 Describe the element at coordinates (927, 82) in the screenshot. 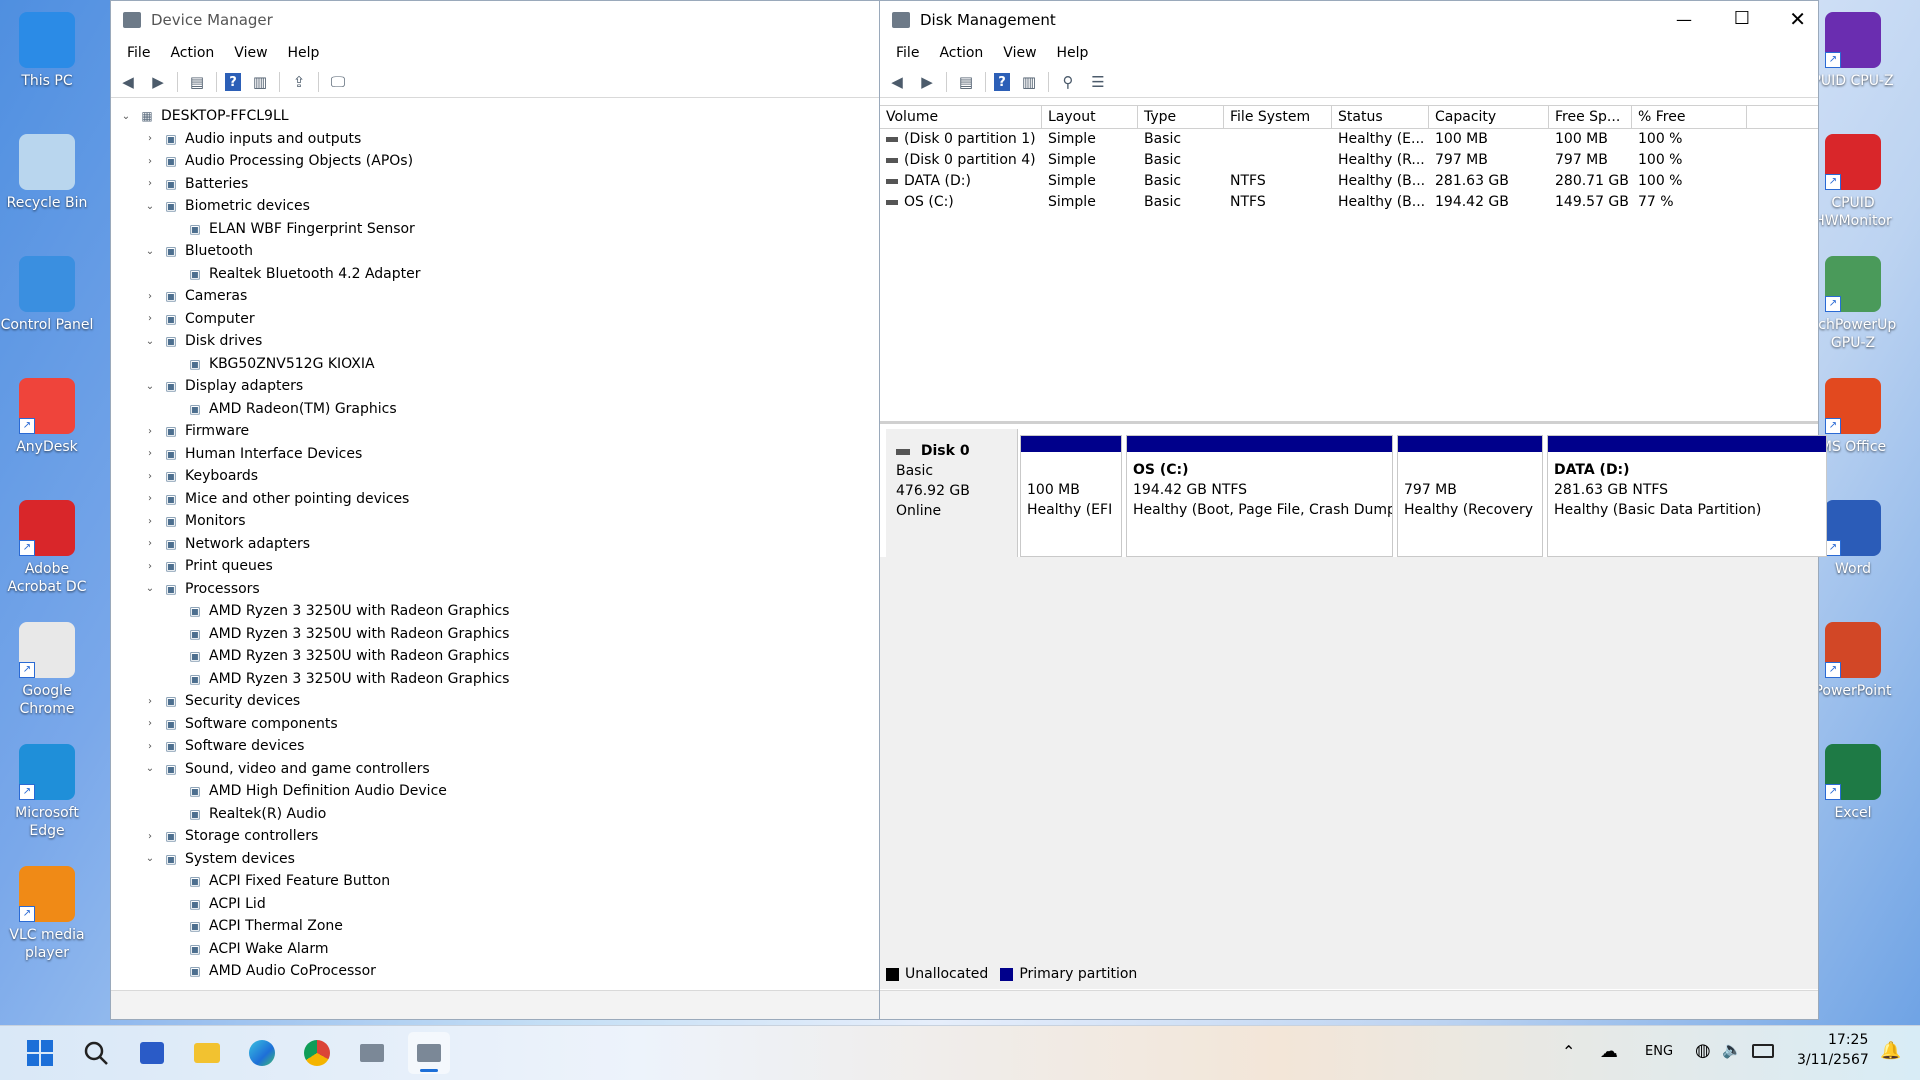

I see `forward-arrow-icon: ▶` at that location.